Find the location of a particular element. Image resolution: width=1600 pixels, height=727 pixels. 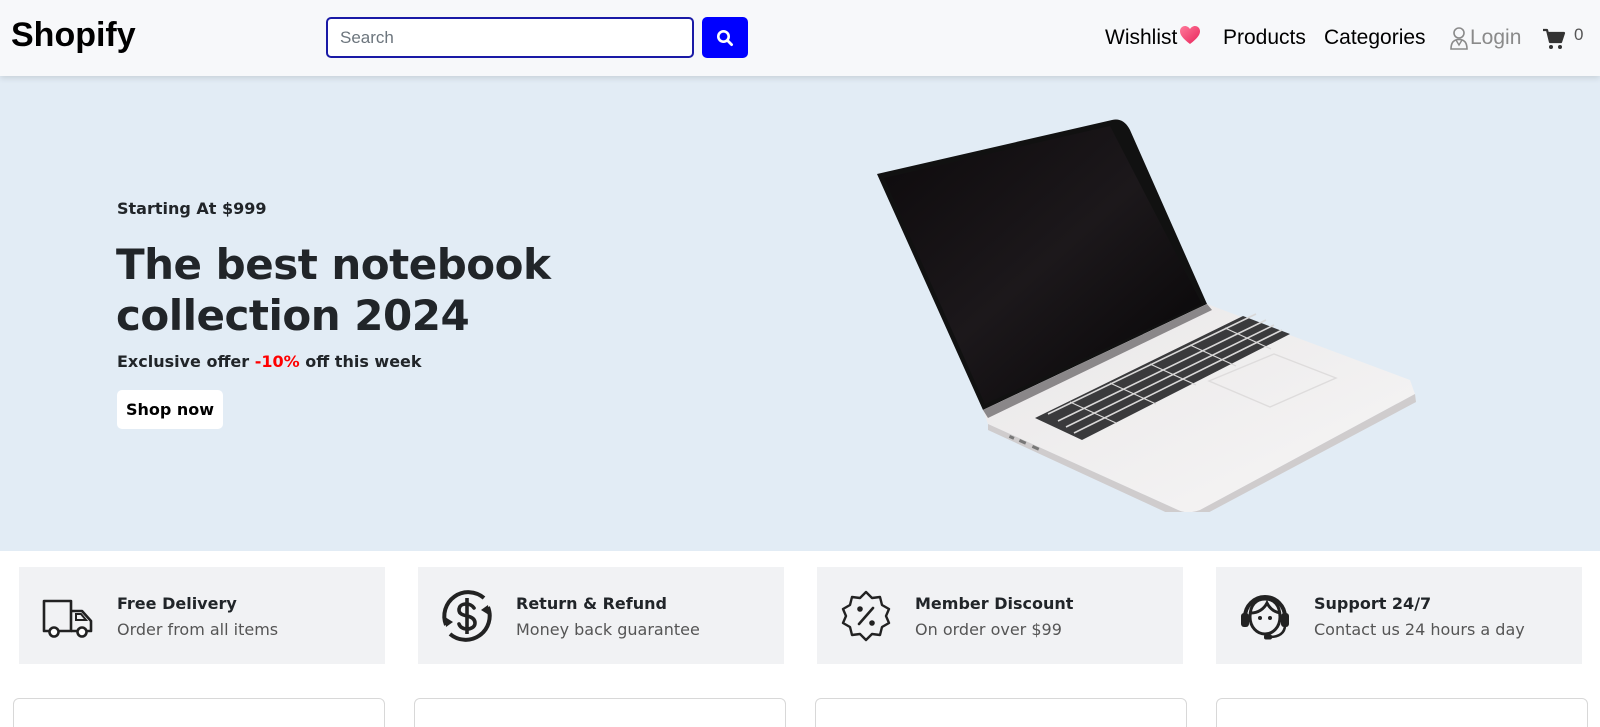

hero-price-eyebrow: Starting At $999 is located at coordinates (192, 208).